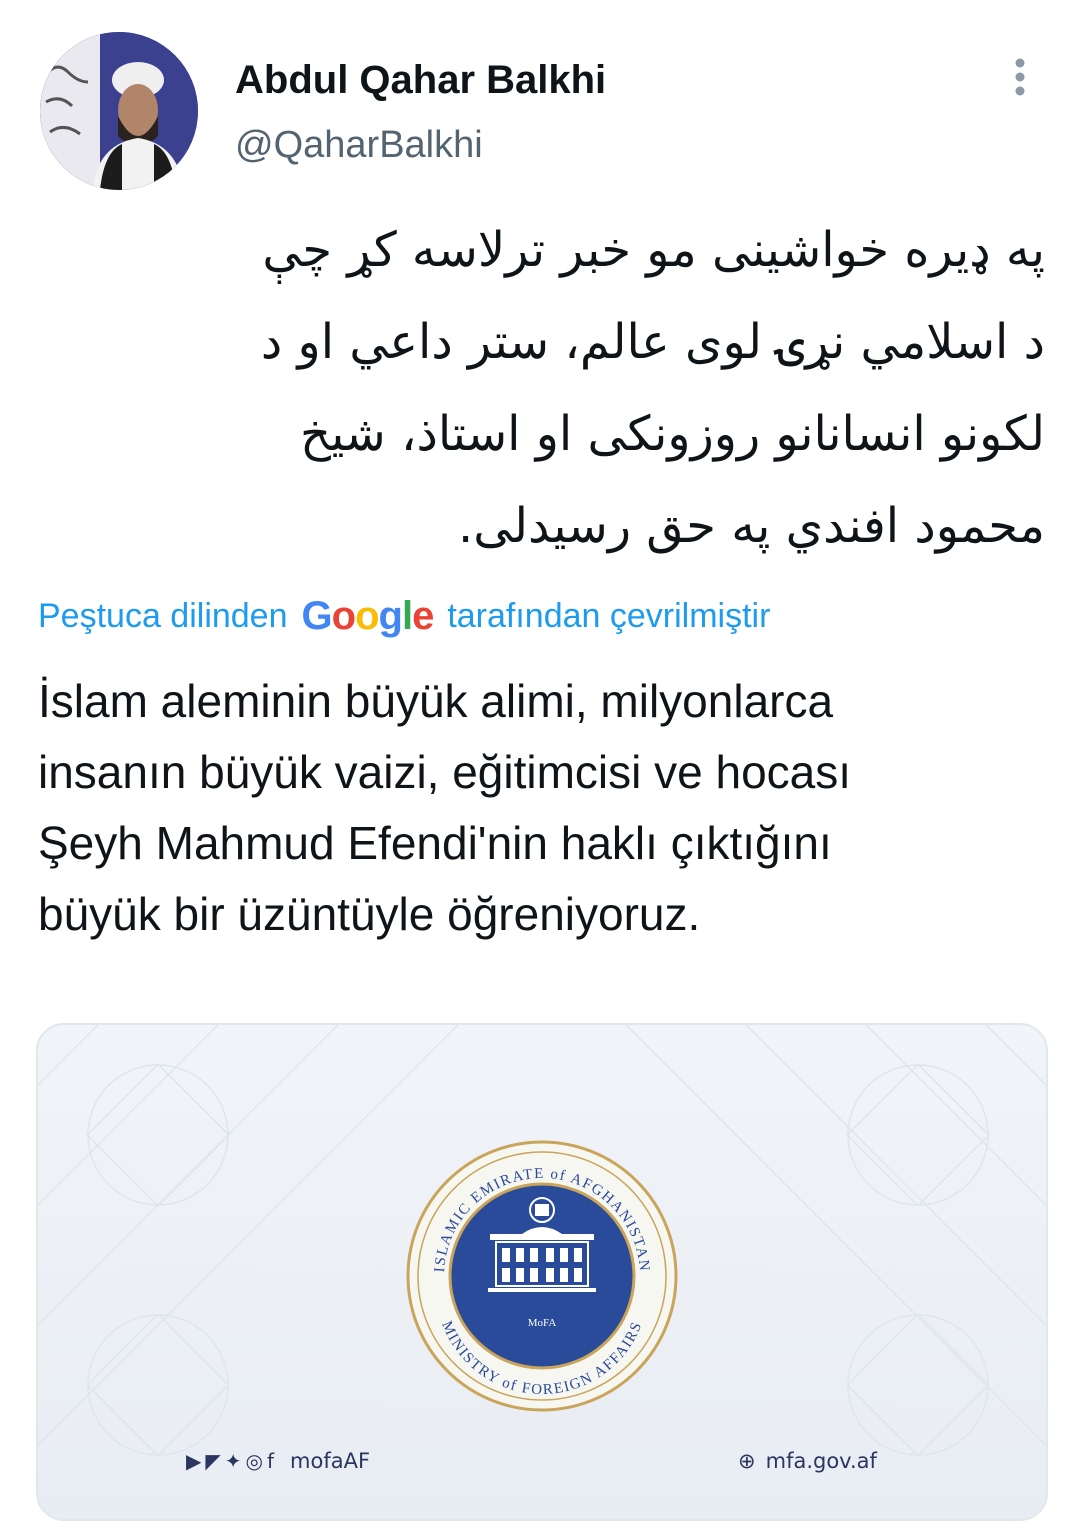  What do you see at coordinates (163, 616) in the screenshot?
I see `translation-prefix: Peştuca dilinden` at bounding box center [163, 616].